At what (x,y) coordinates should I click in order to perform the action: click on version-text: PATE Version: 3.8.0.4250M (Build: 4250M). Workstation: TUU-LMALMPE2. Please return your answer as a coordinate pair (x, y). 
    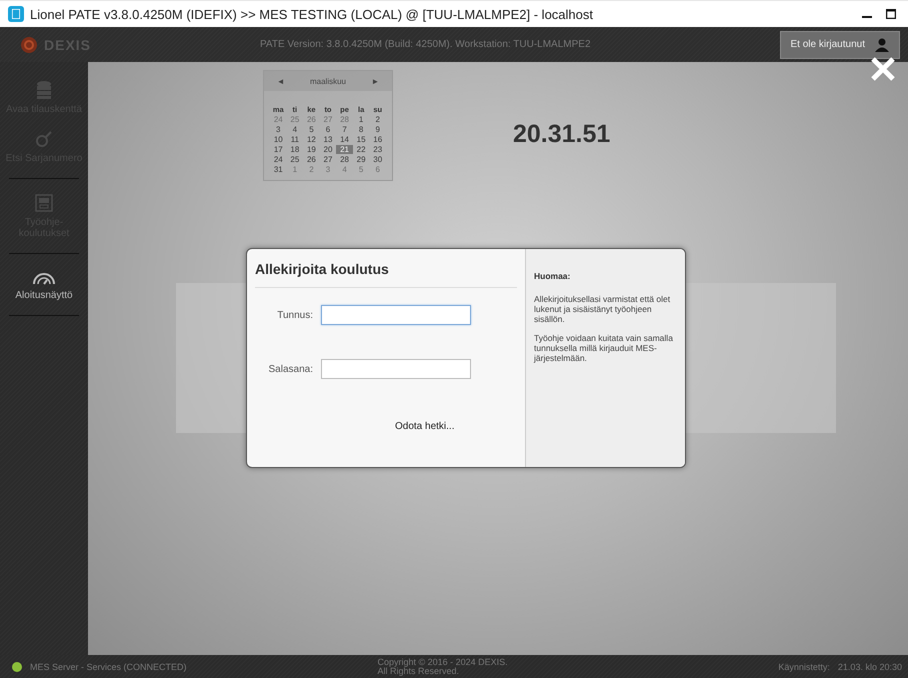
    Looking at the image, I should click on (425, 44).